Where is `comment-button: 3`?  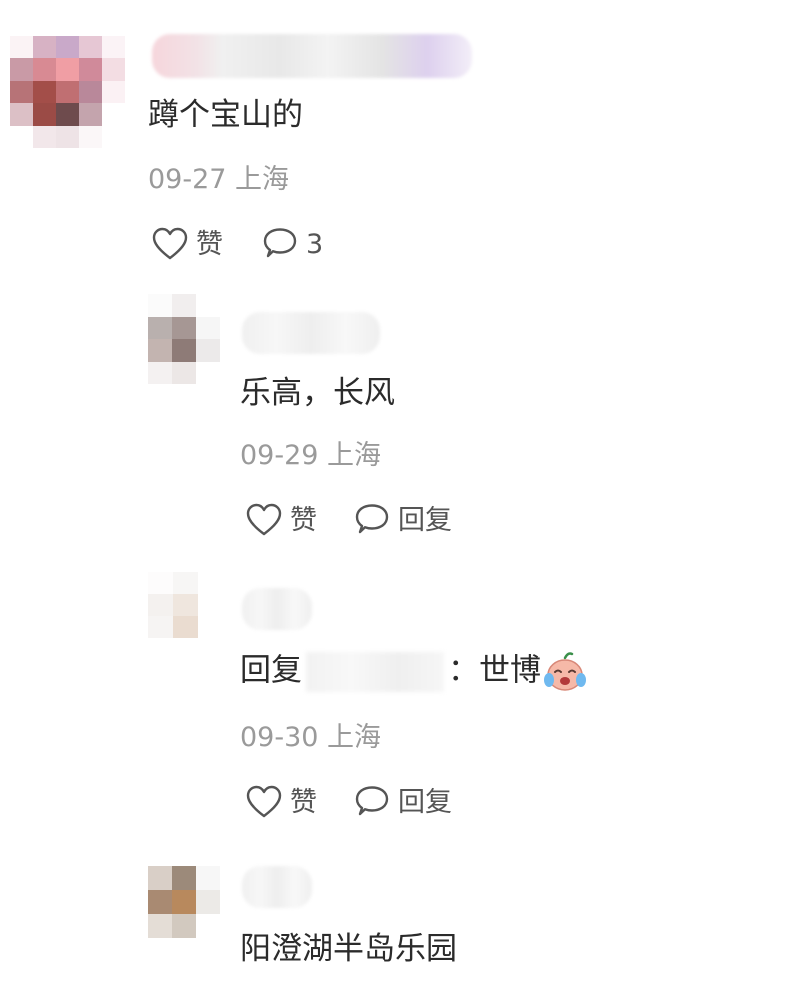
comment-button: 3 is located at coordinates (292, 244).